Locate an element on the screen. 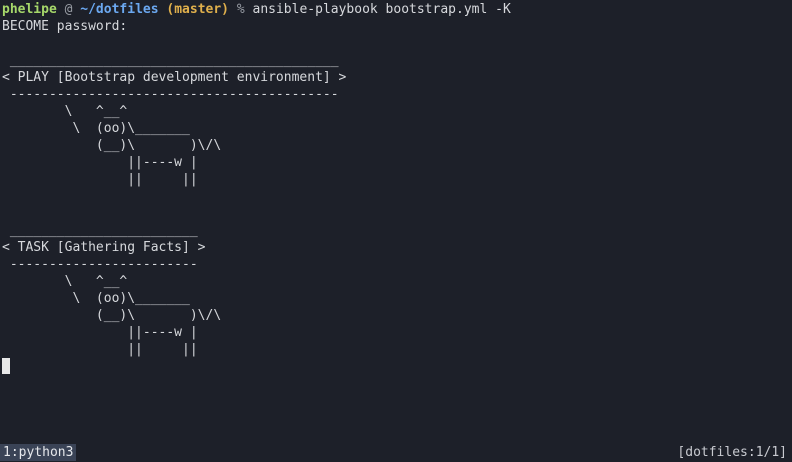  session-label: [dotfiles:1/1] is located at coordinates (732, 452).